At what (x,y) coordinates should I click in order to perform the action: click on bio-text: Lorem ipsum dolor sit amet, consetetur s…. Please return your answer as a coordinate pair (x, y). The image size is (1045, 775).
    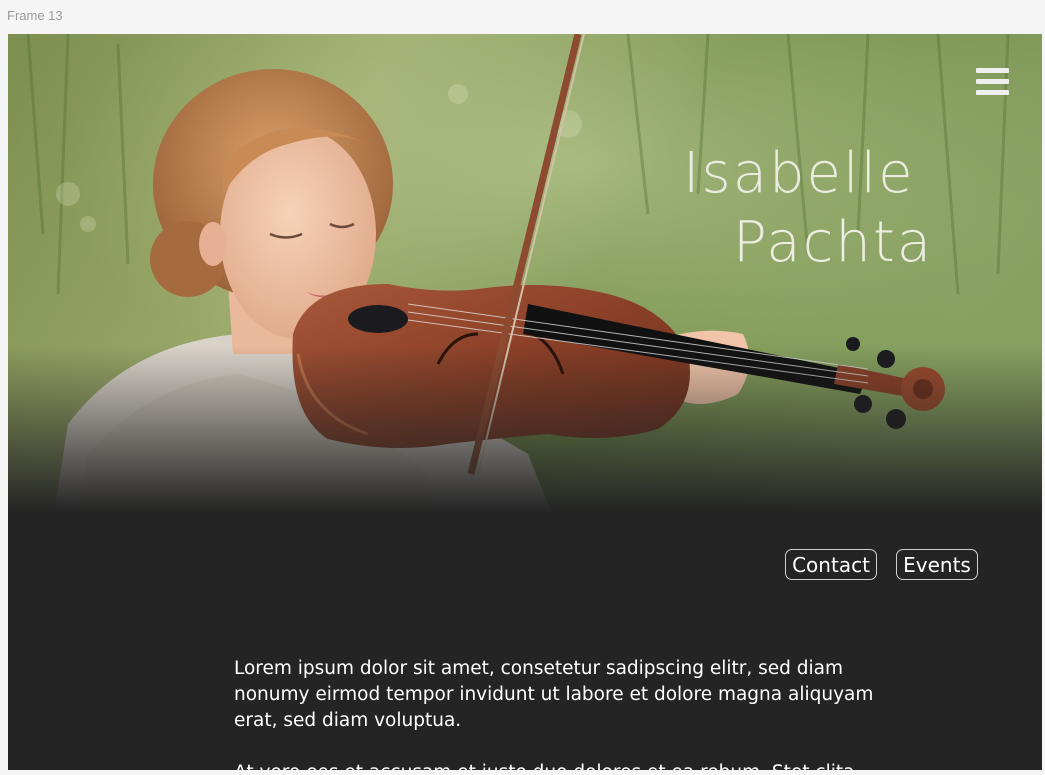
    Looking at the image, I should click on (564, 713).